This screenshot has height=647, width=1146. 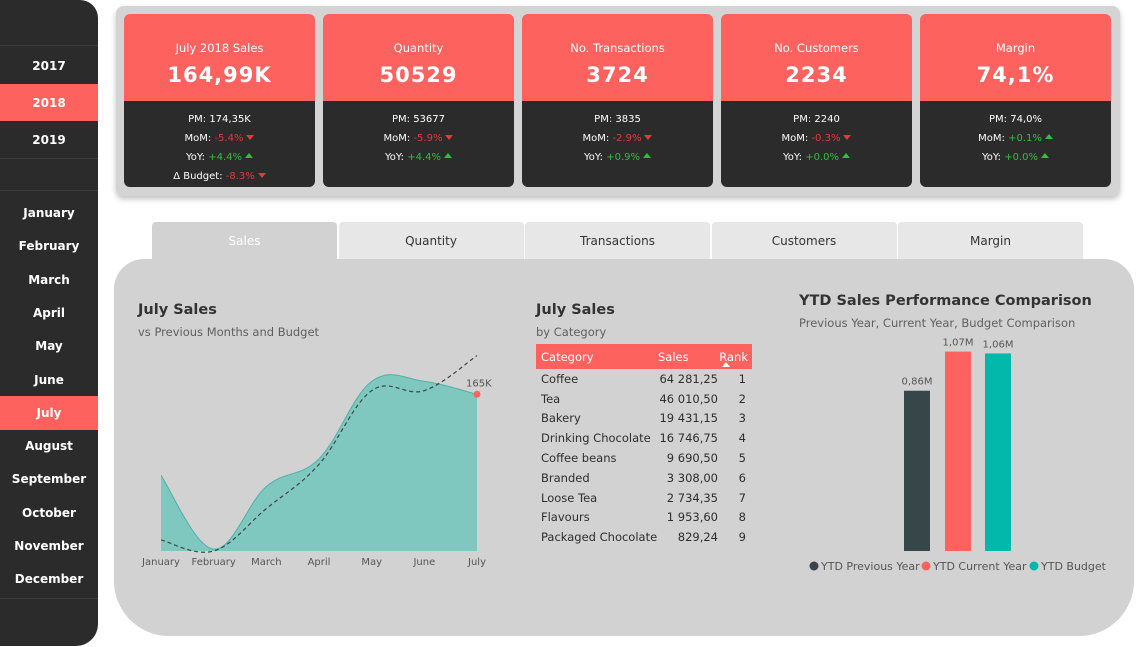 What do you see at coordinates (595, 357) in the screenshot?
I see `header-category: Category` at bounding box center [595, 357].